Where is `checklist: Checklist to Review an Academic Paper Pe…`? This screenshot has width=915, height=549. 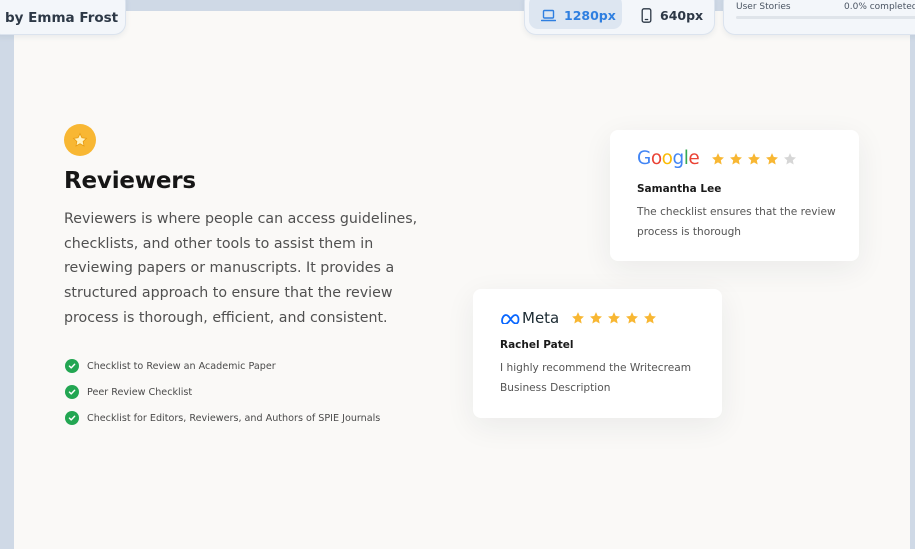 checklist: Checklist to Review an Academic Paper Pe… is located at coordinates (222, 392).